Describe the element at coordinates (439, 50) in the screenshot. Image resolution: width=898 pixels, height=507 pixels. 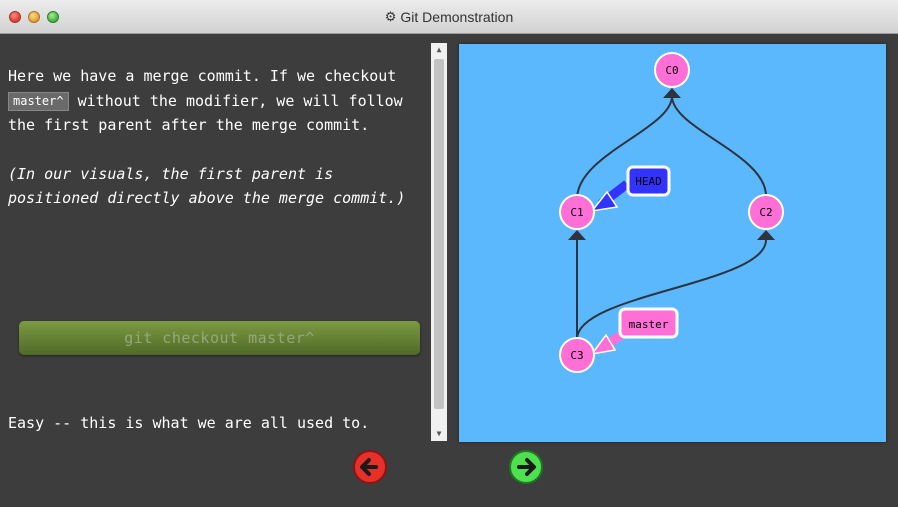
I see `scroll-up-arrow-icon: ▲` at that location.